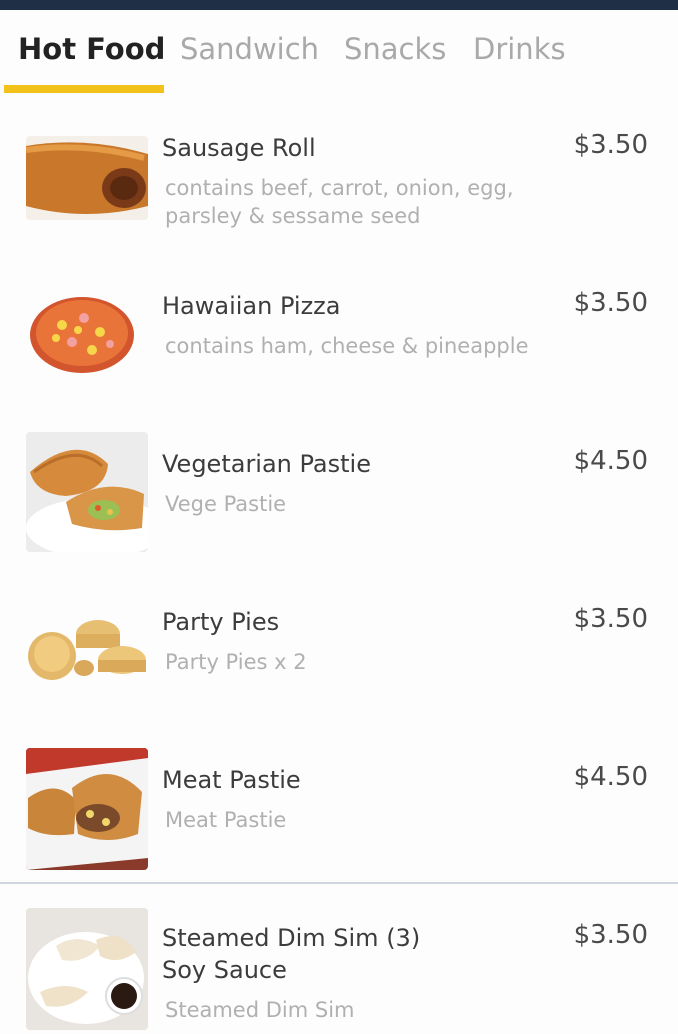 The height and width of the screenshot is (1034, 678). I want to click on item-name: Hawaiian Pizza, so click(251, 306).